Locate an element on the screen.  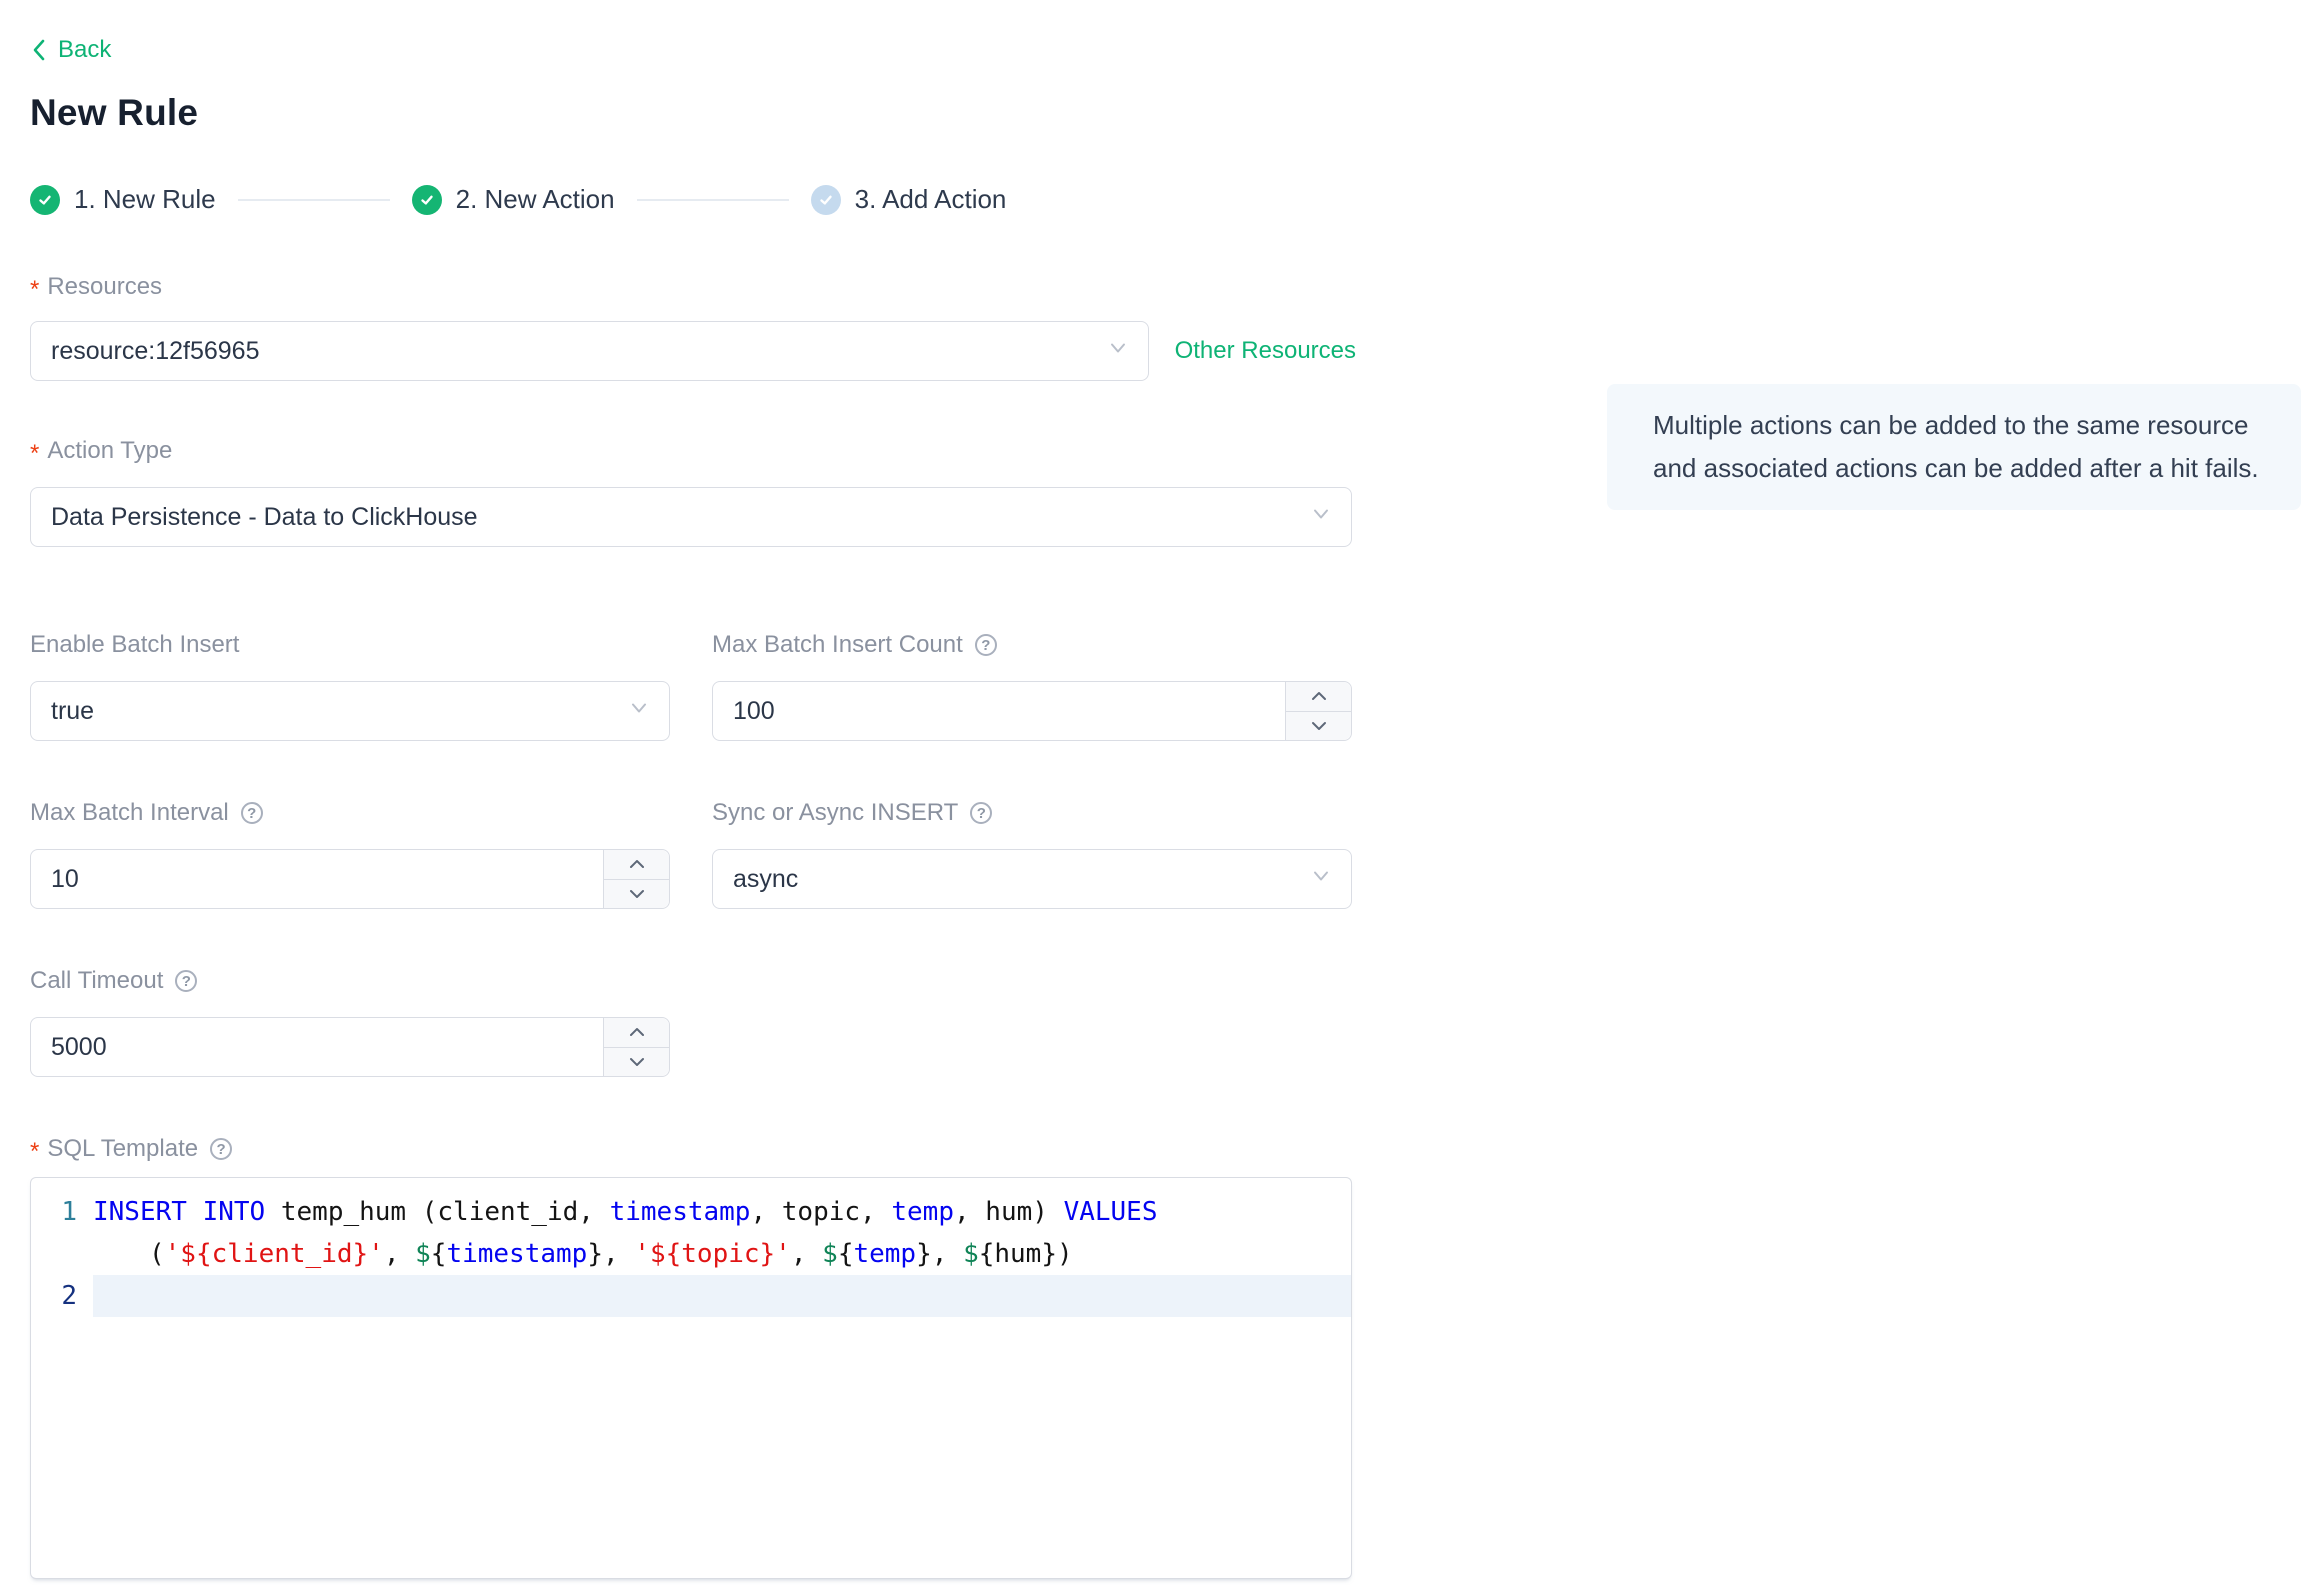
enable-batch-select-value: true is located at coordinates (73, 710).